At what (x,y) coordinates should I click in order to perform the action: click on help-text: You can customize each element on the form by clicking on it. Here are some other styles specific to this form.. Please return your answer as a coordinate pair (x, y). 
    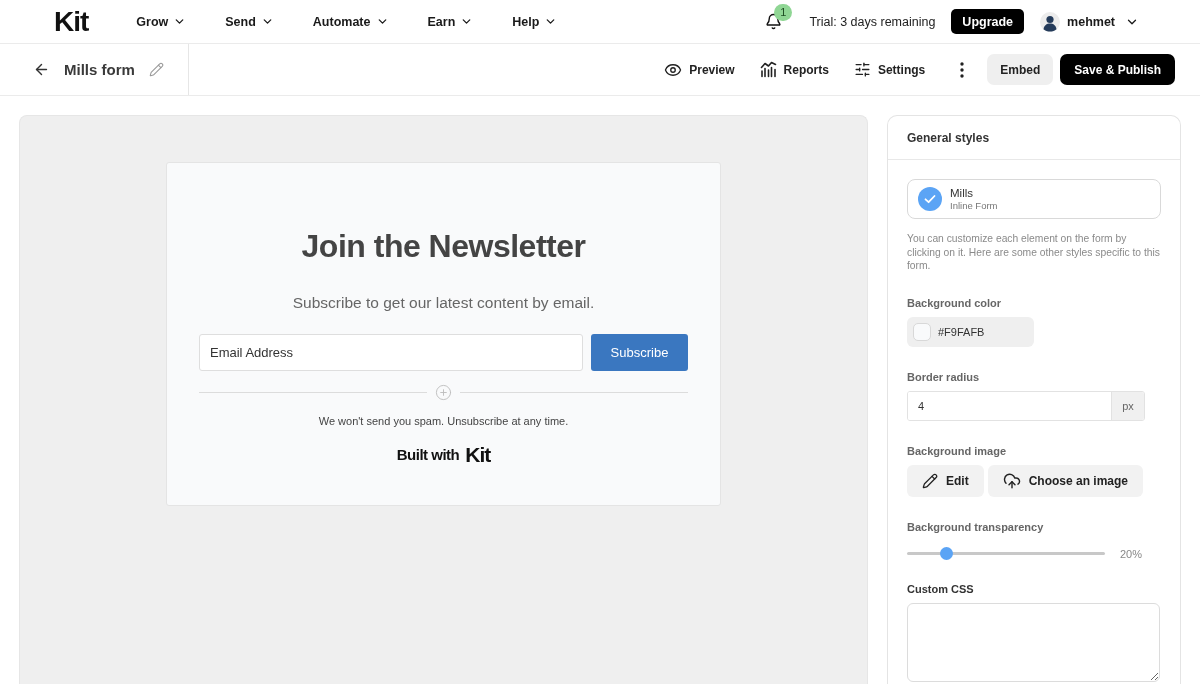
    Looking at the image, I should click on (1034, 252).